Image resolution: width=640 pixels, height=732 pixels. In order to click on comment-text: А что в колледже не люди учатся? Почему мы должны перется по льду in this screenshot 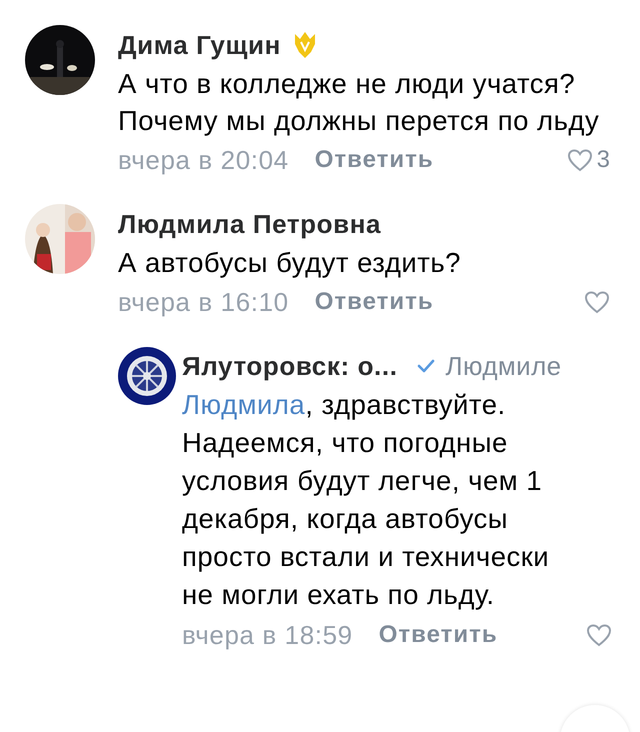, I will do `click(359, 102)`.